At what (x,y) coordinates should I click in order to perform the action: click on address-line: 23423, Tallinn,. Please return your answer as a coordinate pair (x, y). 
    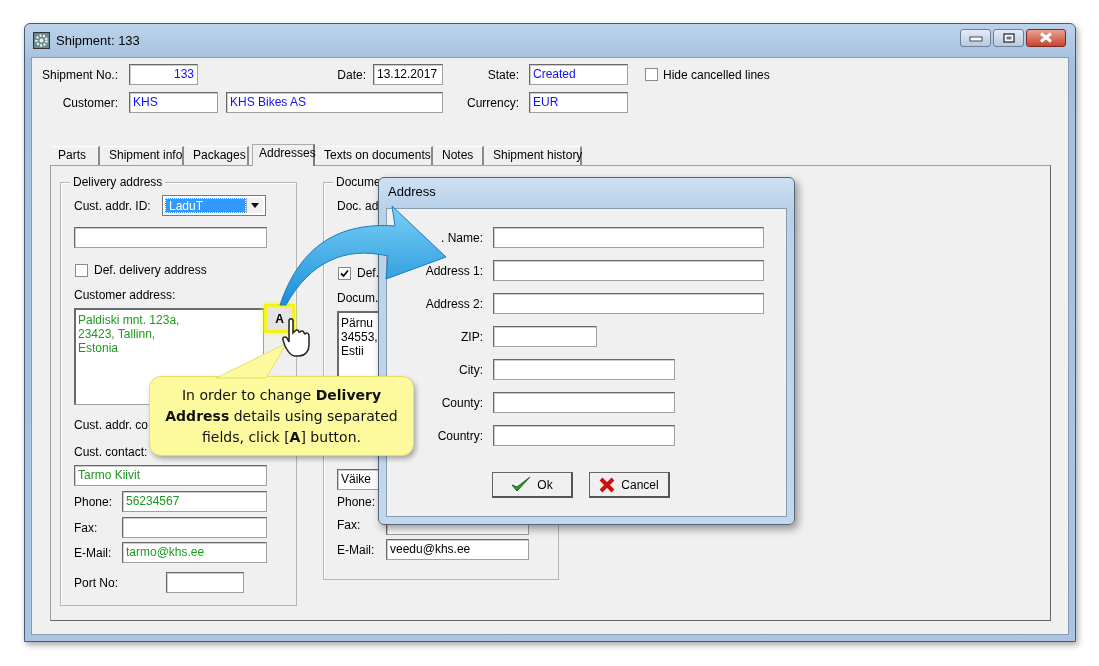
    Looking at the image, I should click on (117, 334).